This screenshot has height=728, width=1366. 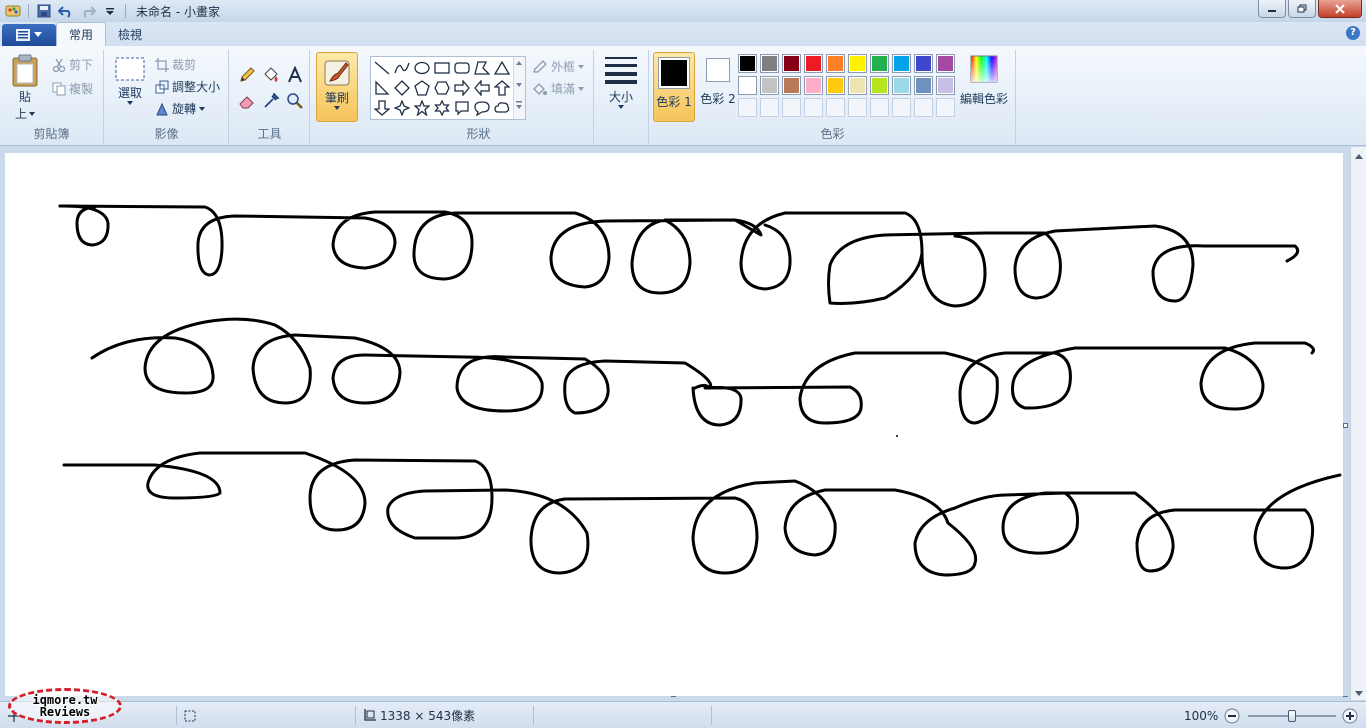 What do you see at coordinates (502, 108) in the screenshot?
I see `cloud-callout-shape` at bounding box center [502, 108].